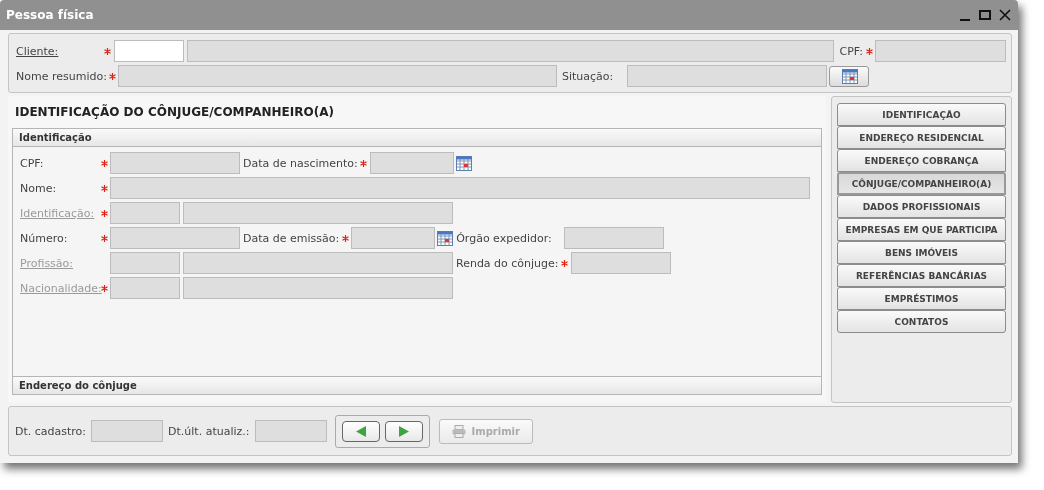 The width and height of the screenshot is (1044, 490). I want to click on minimize-icon, so click(965, 20).